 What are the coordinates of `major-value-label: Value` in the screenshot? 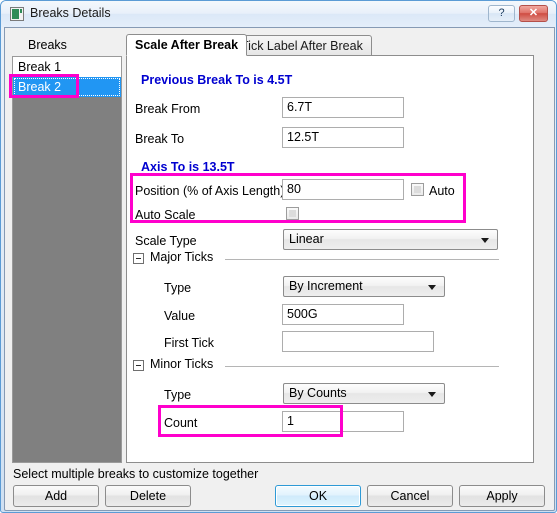 It's located at (180, 316).